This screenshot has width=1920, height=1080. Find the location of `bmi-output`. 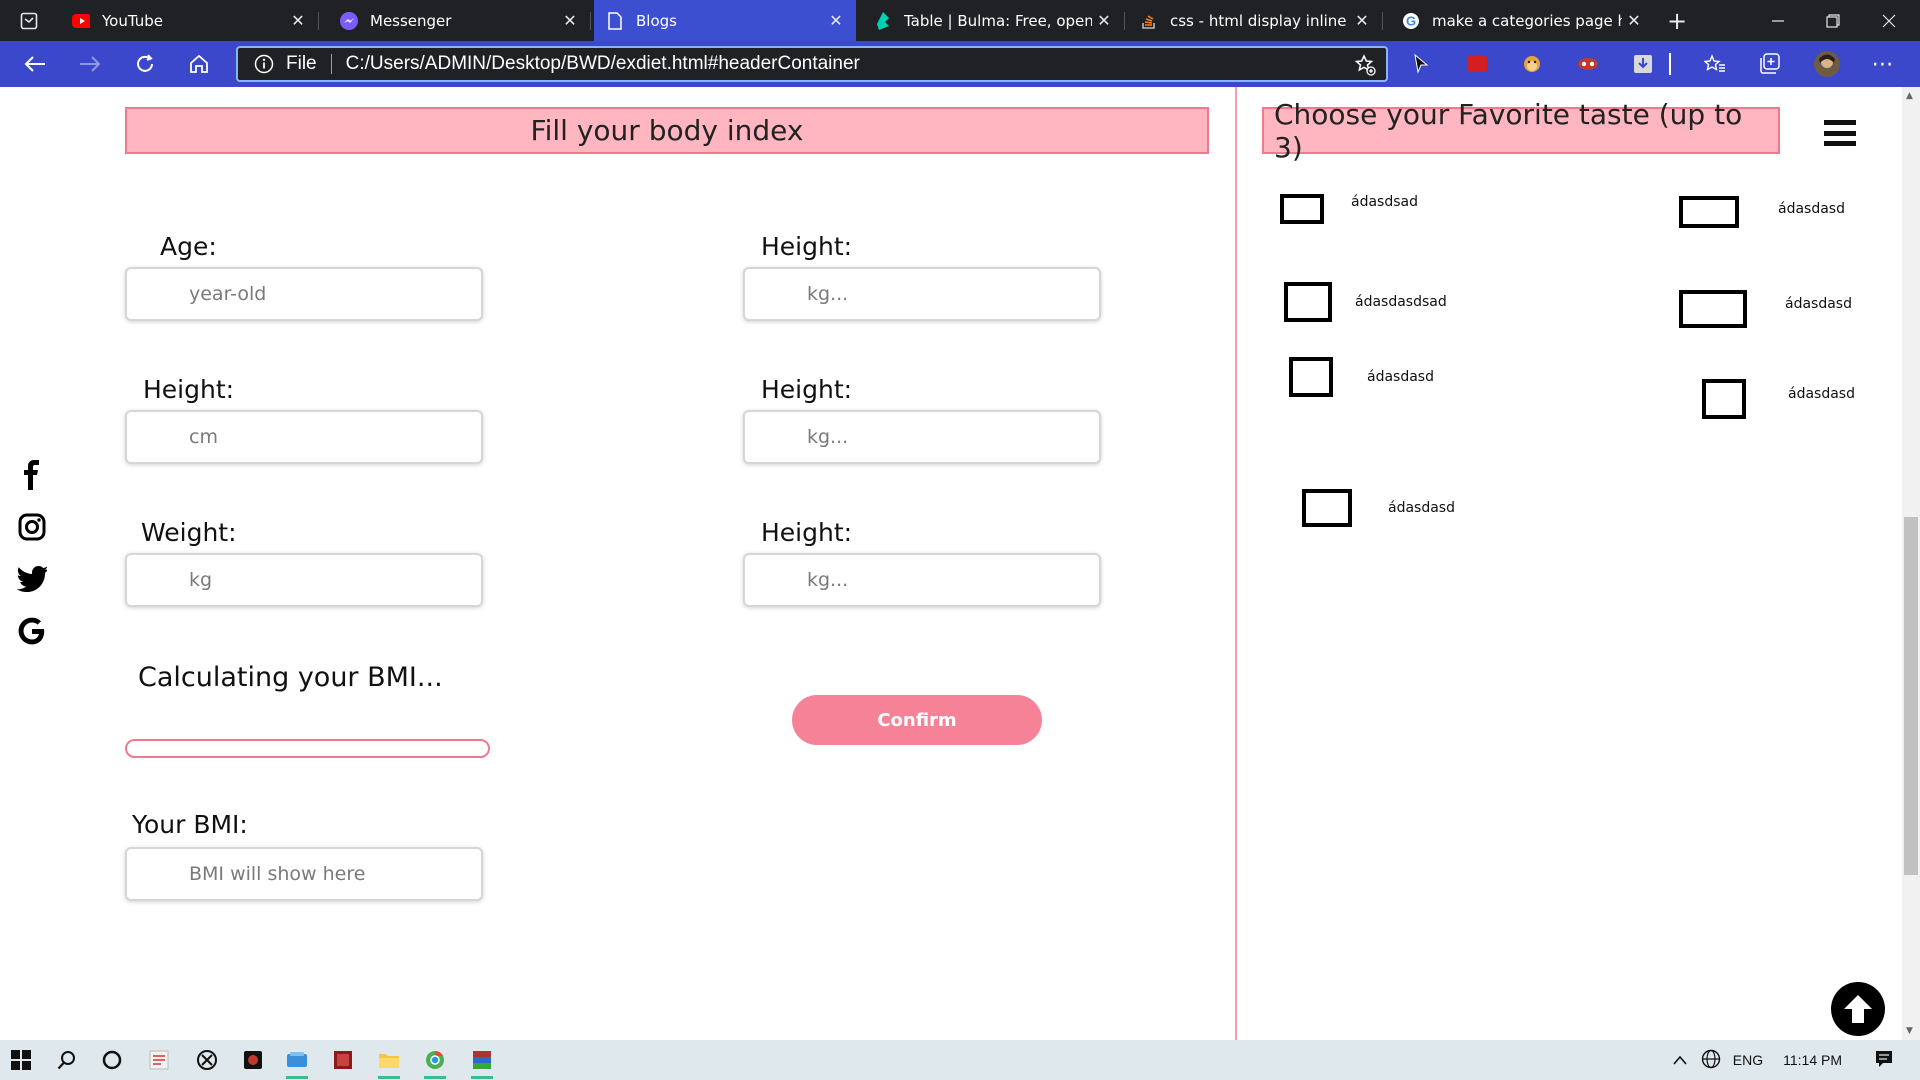

bmi-output is located at coordinates (304, 874).